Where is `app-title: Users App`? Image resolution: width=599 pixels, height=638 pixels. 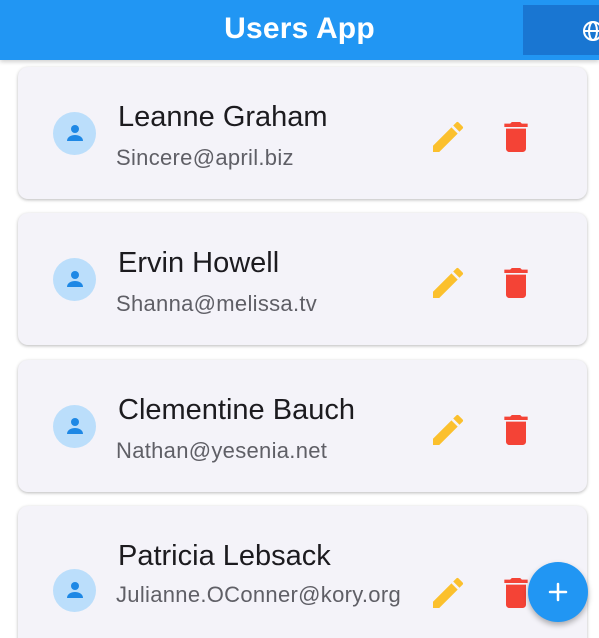 app-title: Users App is located at coordinates (299, 28).